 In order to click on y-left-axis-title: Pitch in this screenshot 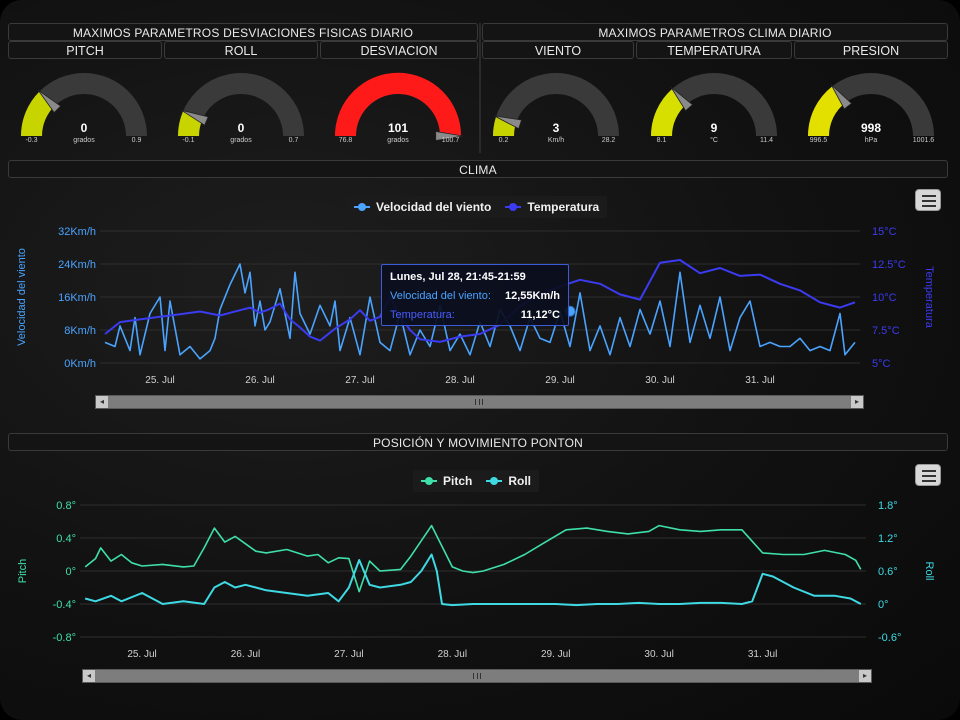, I will do `click(23, 571)`.